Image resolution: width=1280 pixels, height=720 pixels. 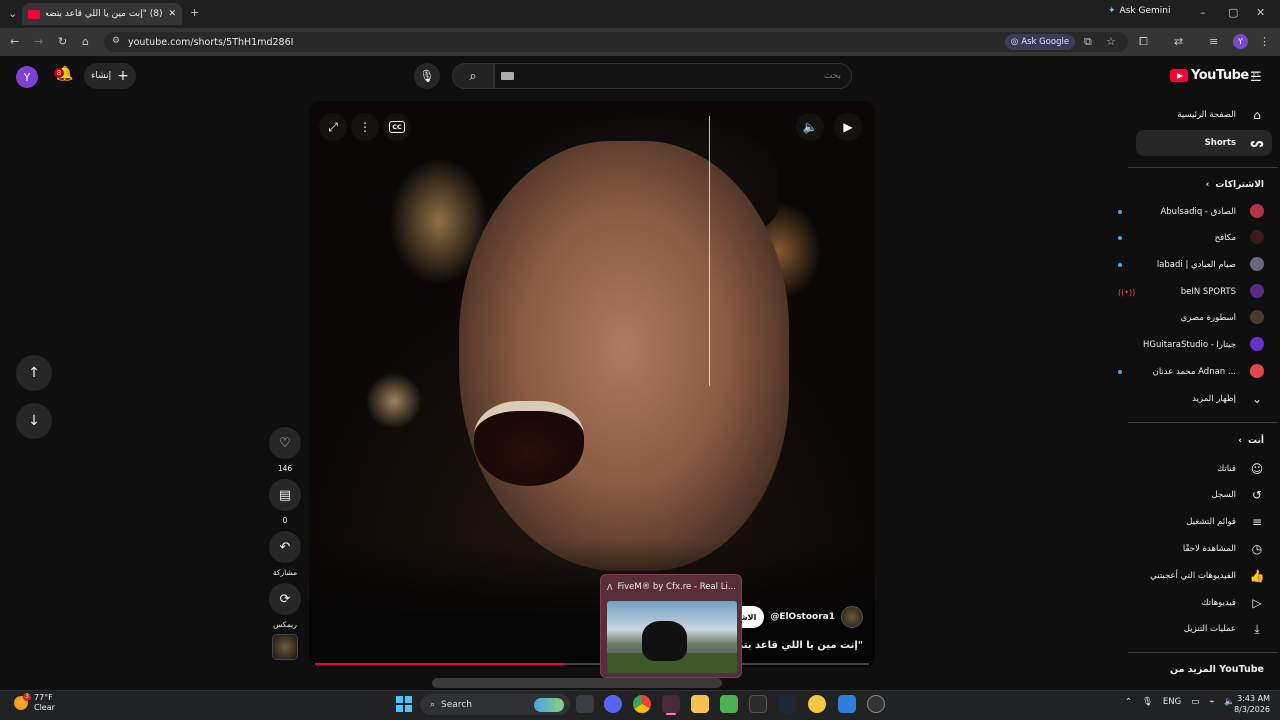 What do you see at coordinates (1178, 41) in the screenshot?
I see `translate-icon: ⇄` at bounding box center [1178, 41].